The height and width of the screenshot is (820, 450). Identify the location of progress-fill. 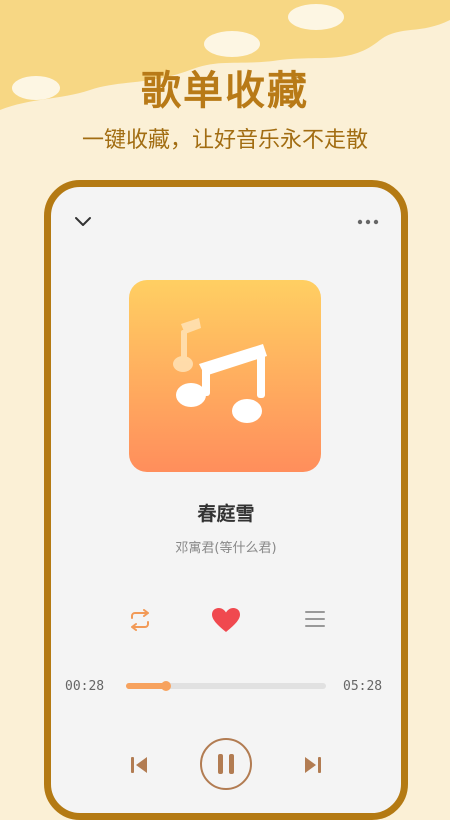
(146, 686).